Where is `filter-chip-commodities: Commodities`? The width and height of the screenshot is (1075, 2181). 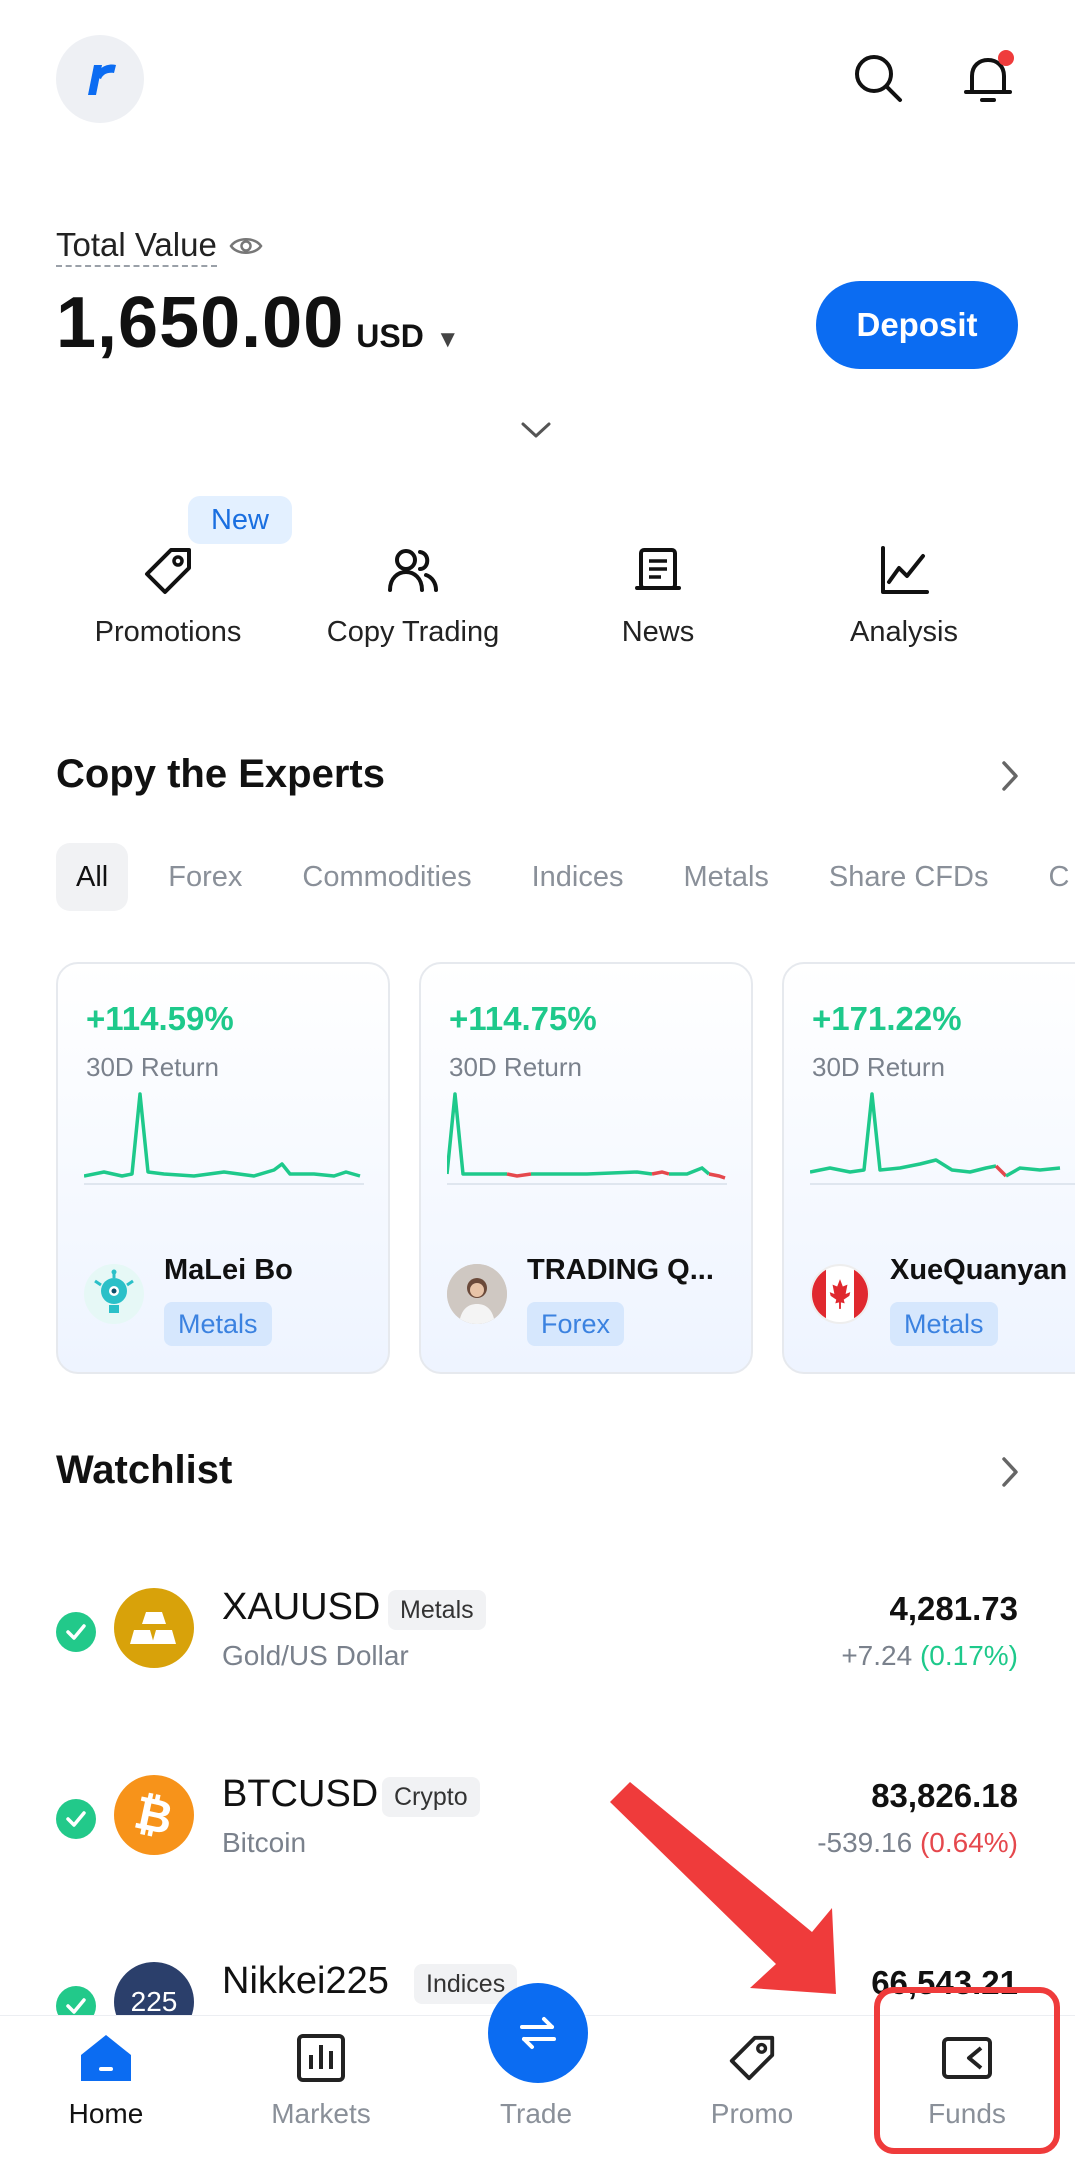
filter-chip-commodities: Commodities is located at coordinates (386, 877).